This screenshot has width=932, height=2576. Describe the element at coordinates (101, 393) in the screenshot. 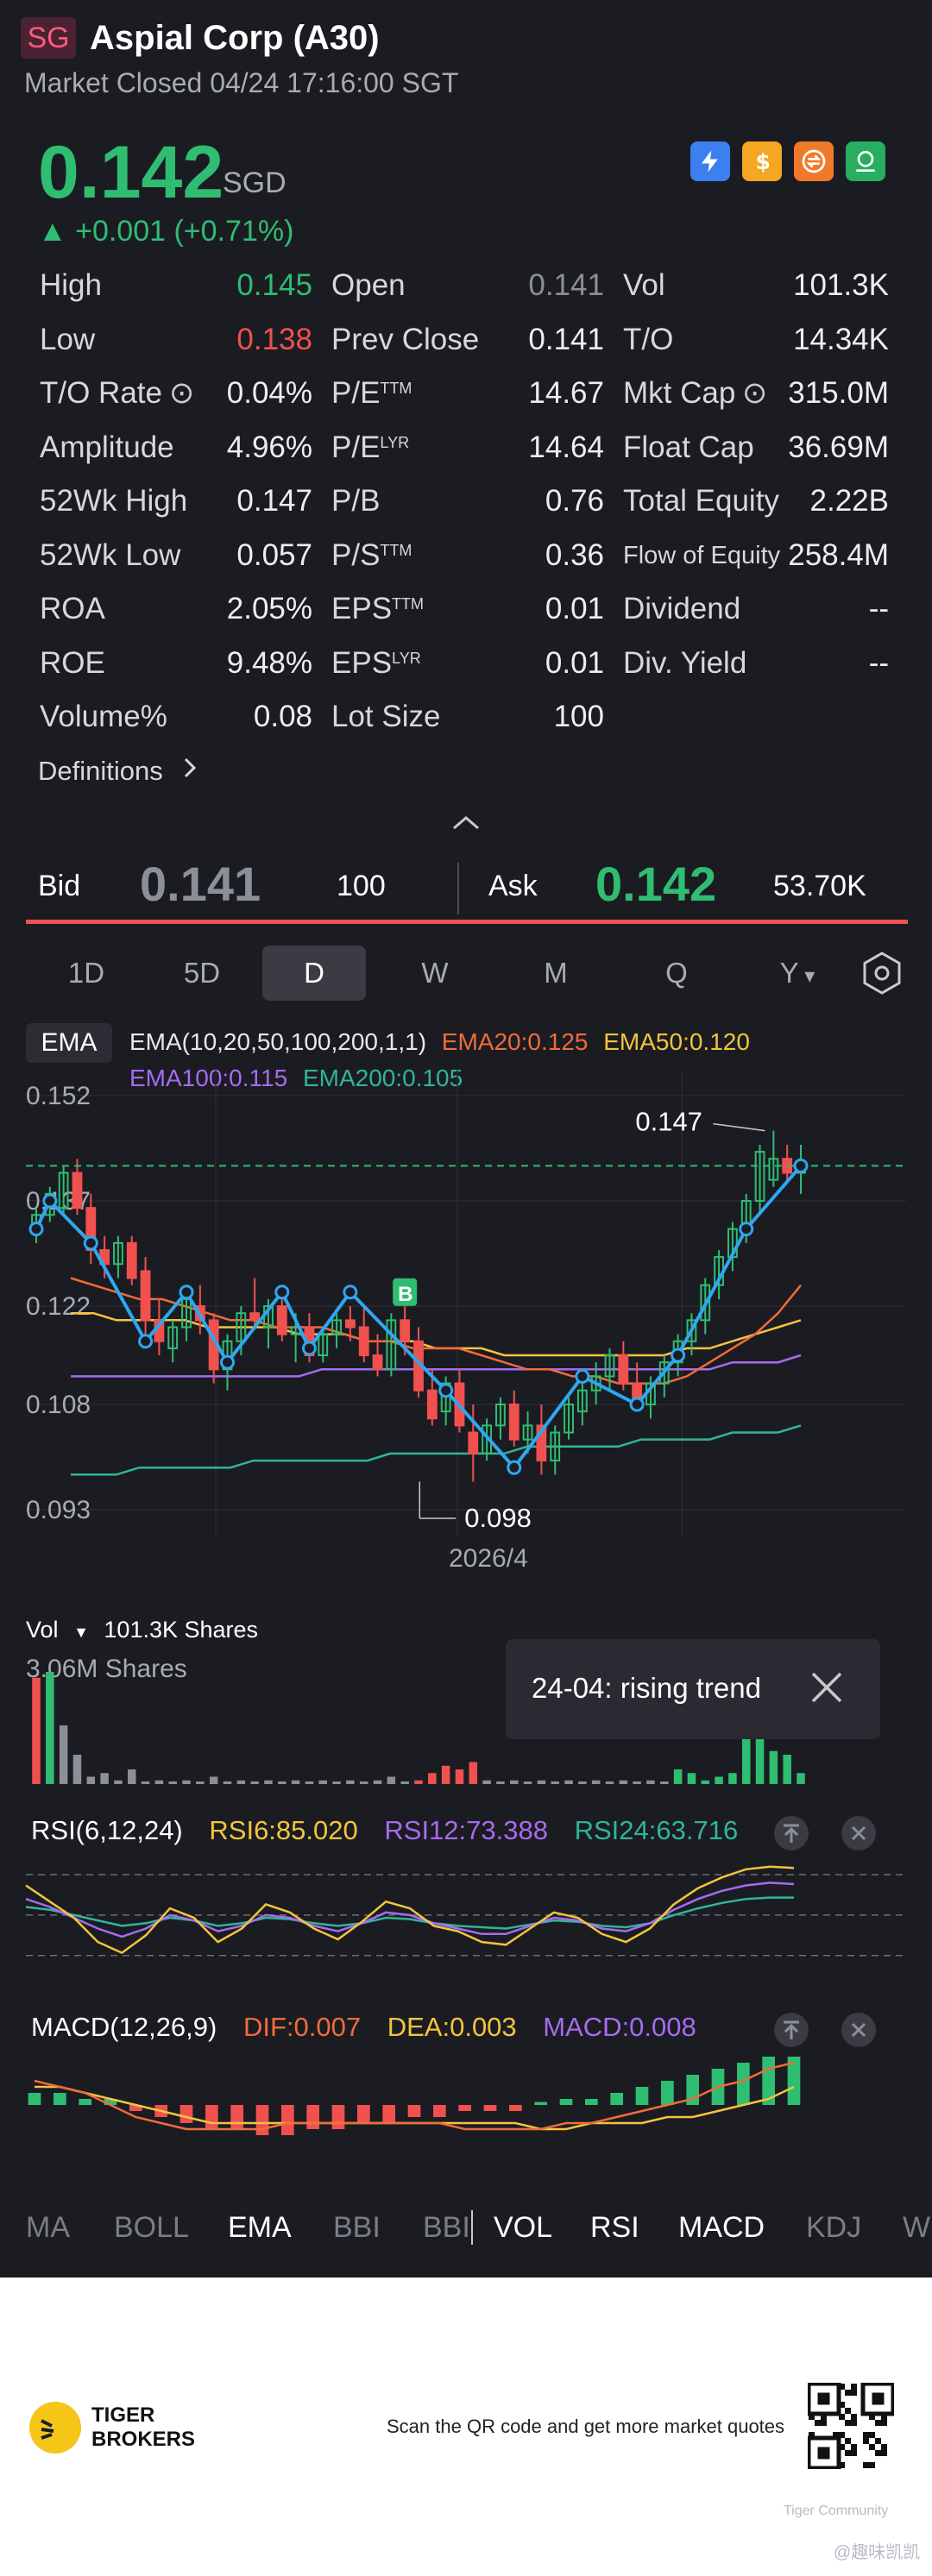

I see `stat-label: T/O Rate` at that location.